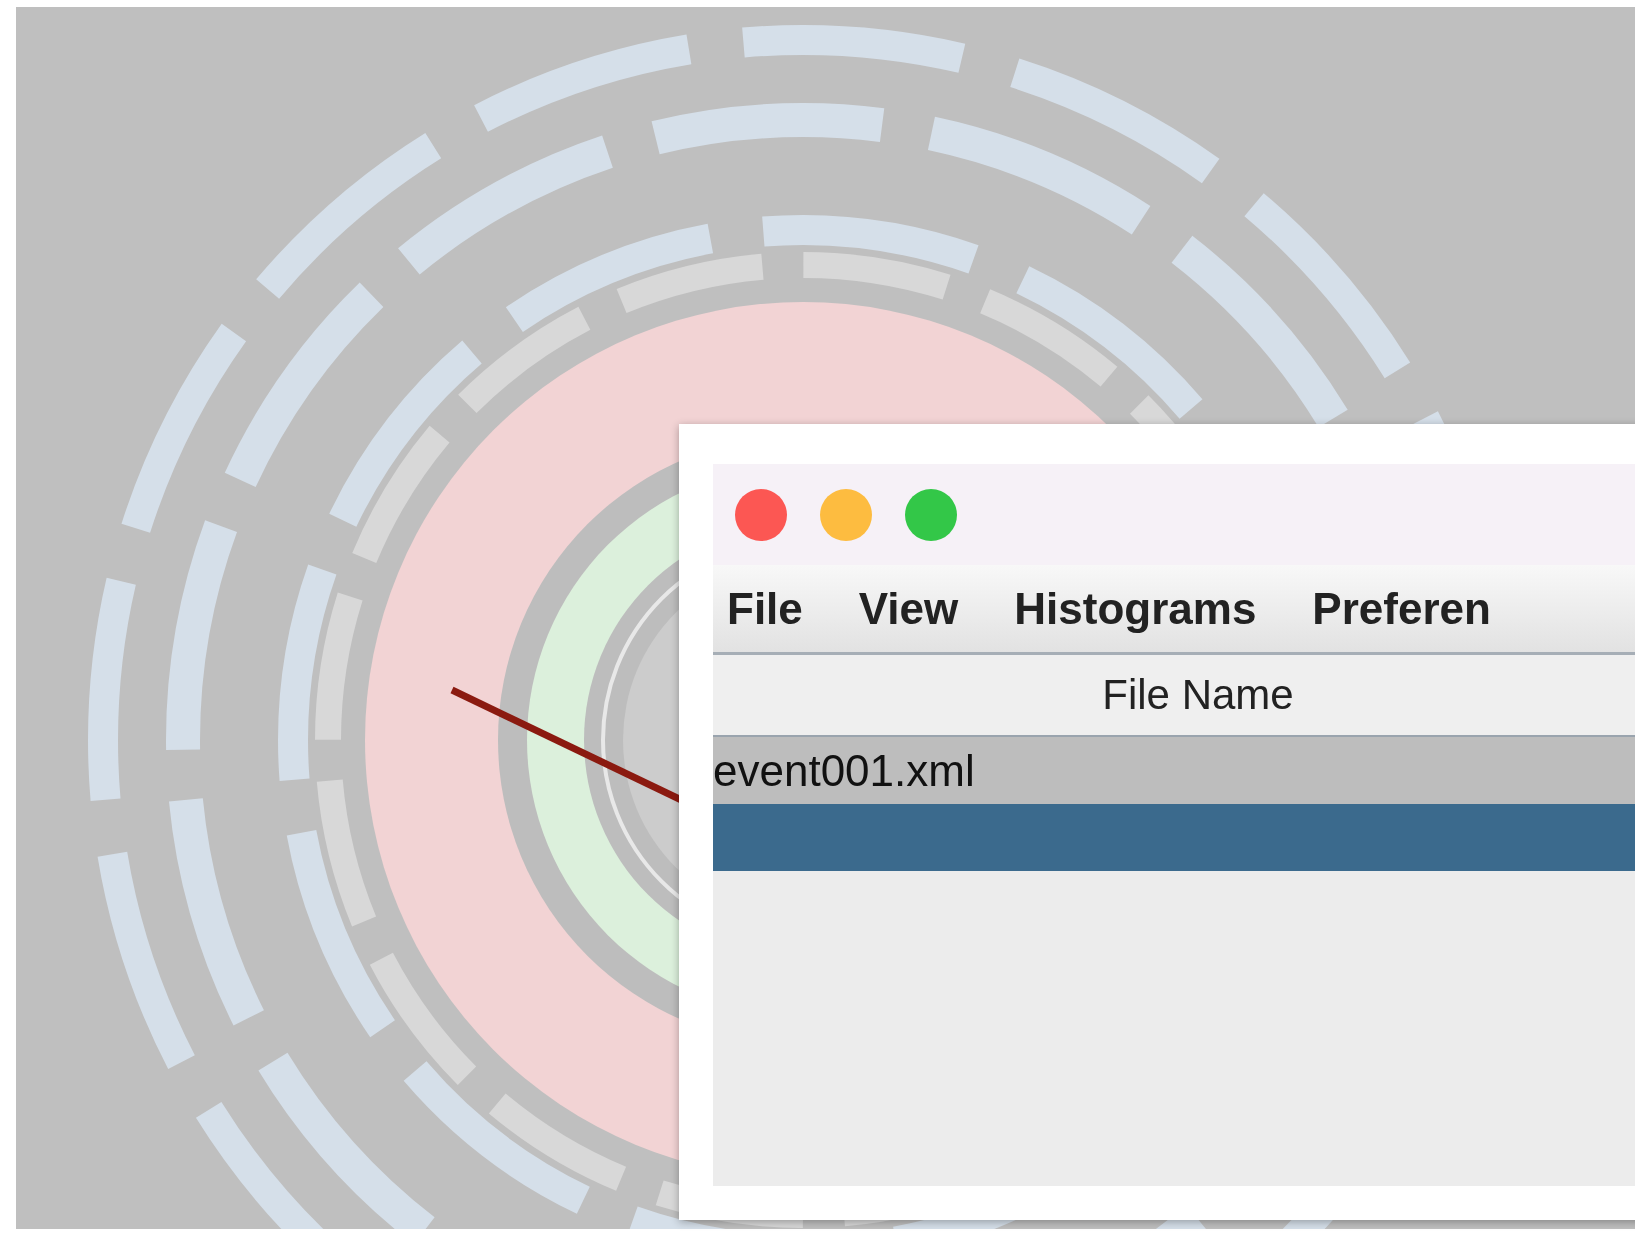 The width and height of the screenshot is (1635, 1237). Describe the element at coordinates (1174, 837) in the screenshot. I see `table-row` at that location.